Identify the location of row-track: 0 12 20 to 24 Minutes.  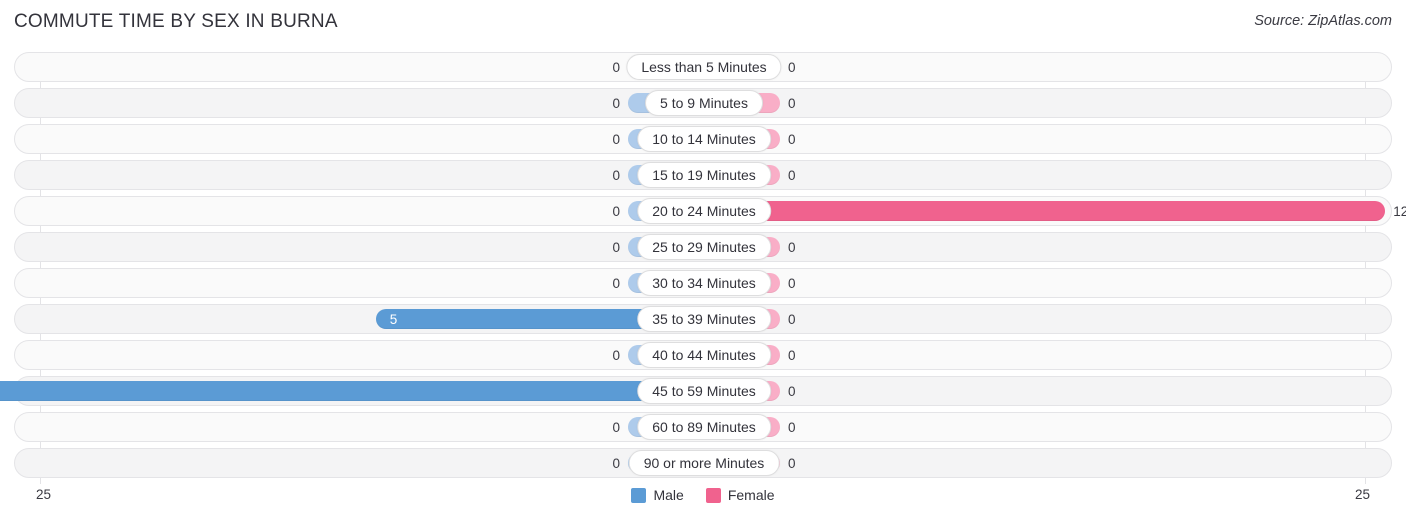
(710, 211).